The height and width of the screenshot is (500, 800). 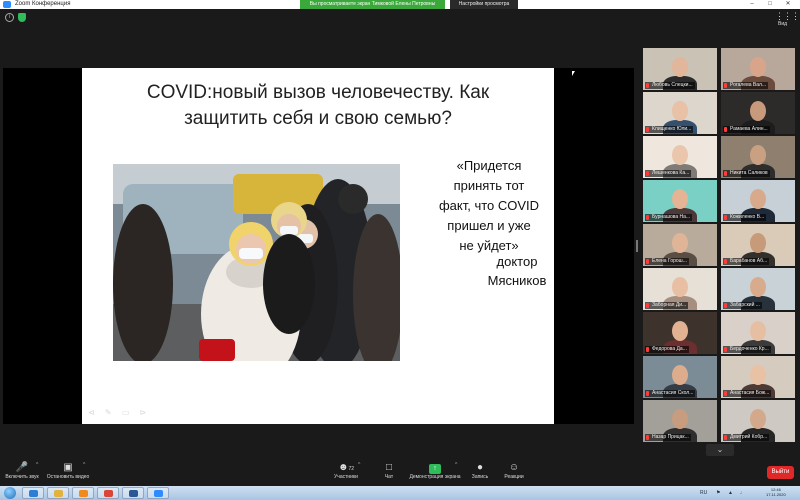 I want to click on share-screen-button: ↑ ^ Демонстрация экрана, so click(x=435, y=471).